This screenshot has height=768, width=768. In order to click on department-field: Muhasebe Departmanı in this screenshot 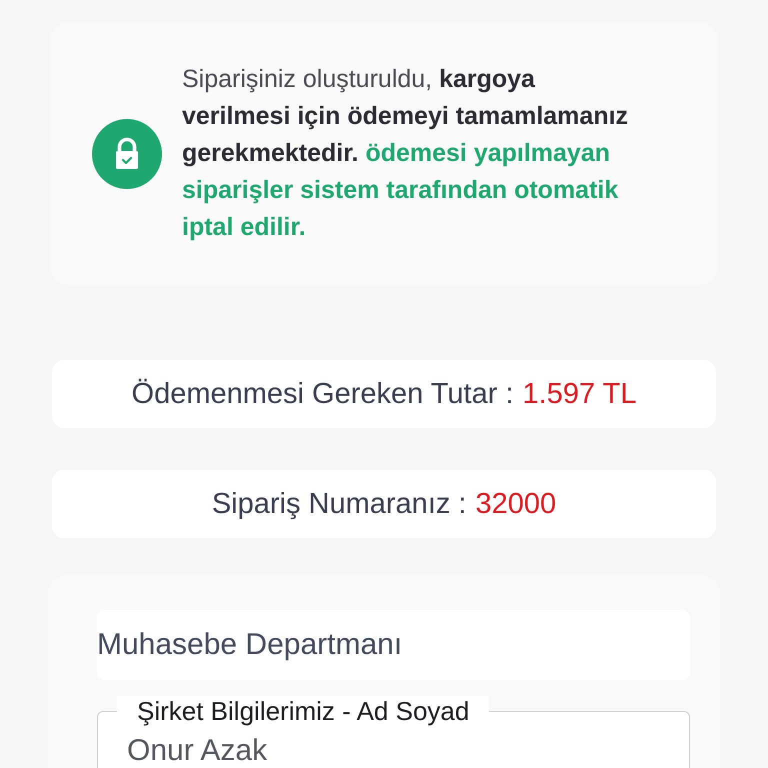, I will do `click(393, 645)`.